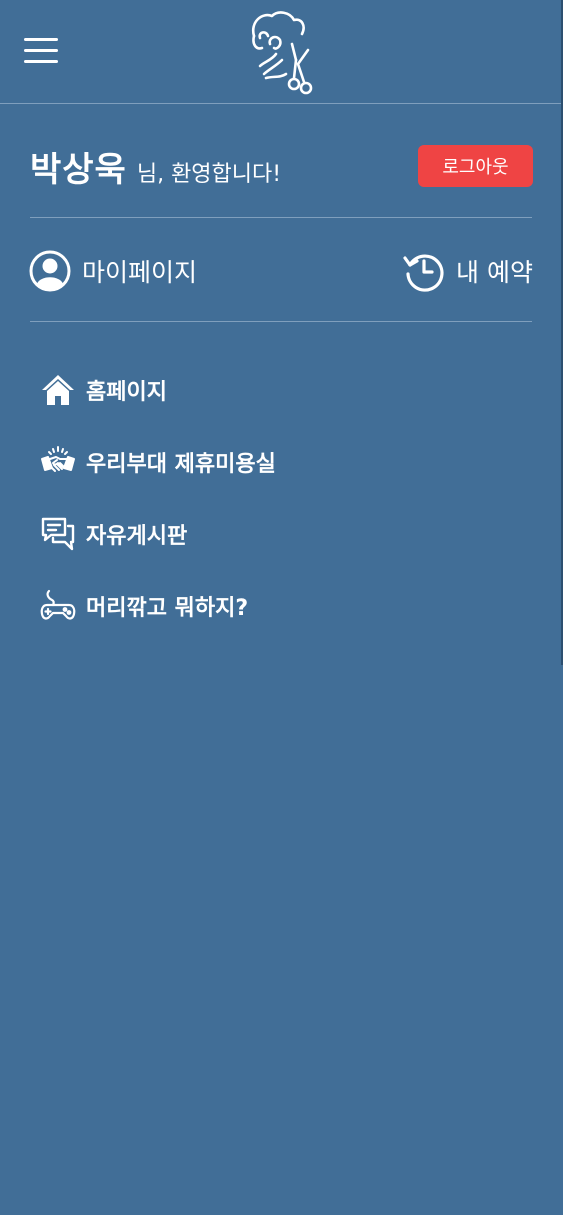  Describe the element at coordinates (50, 271) in the screenshot. I see `user-circle-icon` at that location.